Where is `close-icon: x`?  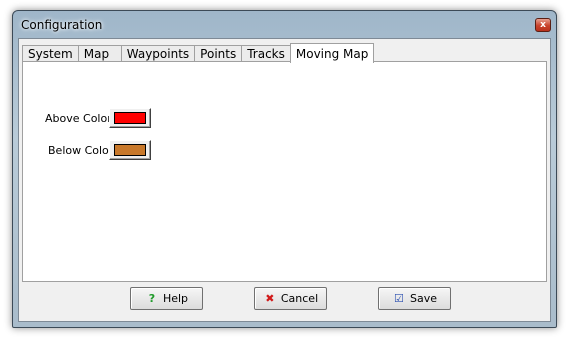 close-icon: x is located at coordinates (543, 25).